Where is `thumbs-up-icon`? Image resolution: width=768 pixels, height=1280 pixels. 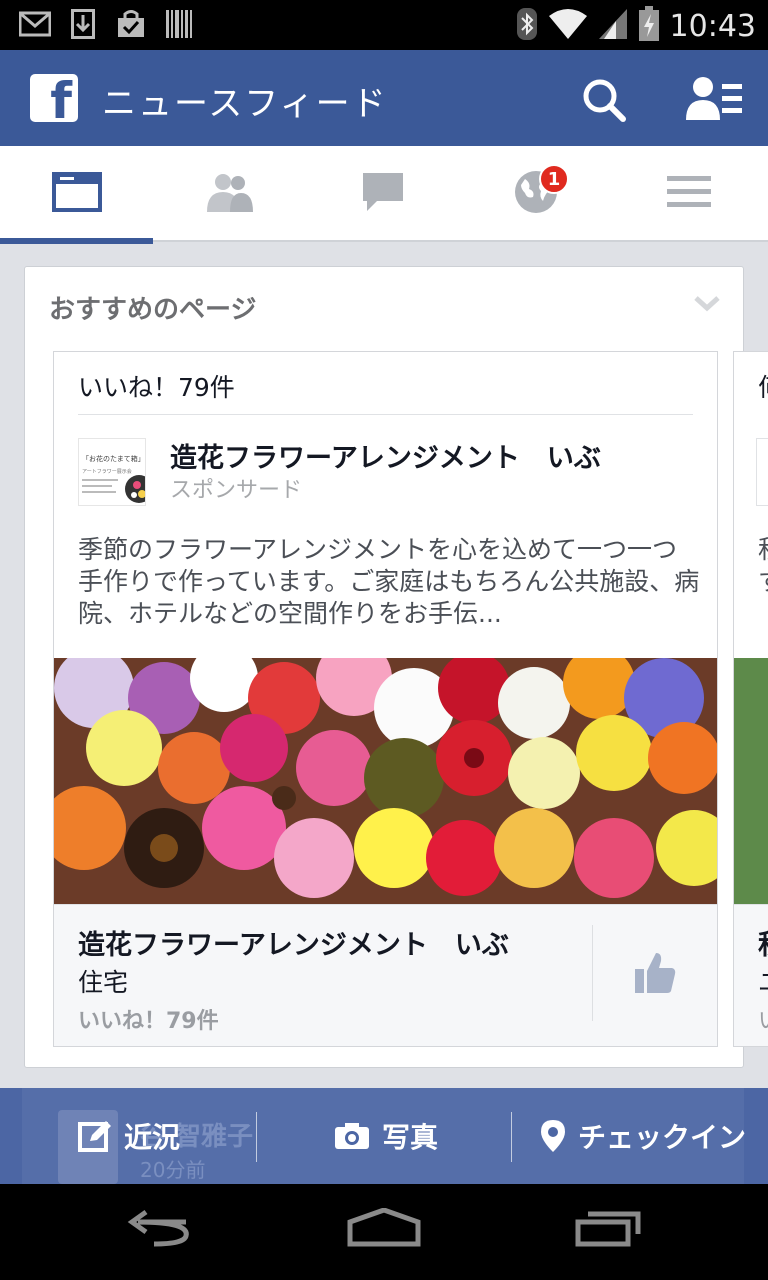 thumbs-up-icon is located at coordinates (655, 973).